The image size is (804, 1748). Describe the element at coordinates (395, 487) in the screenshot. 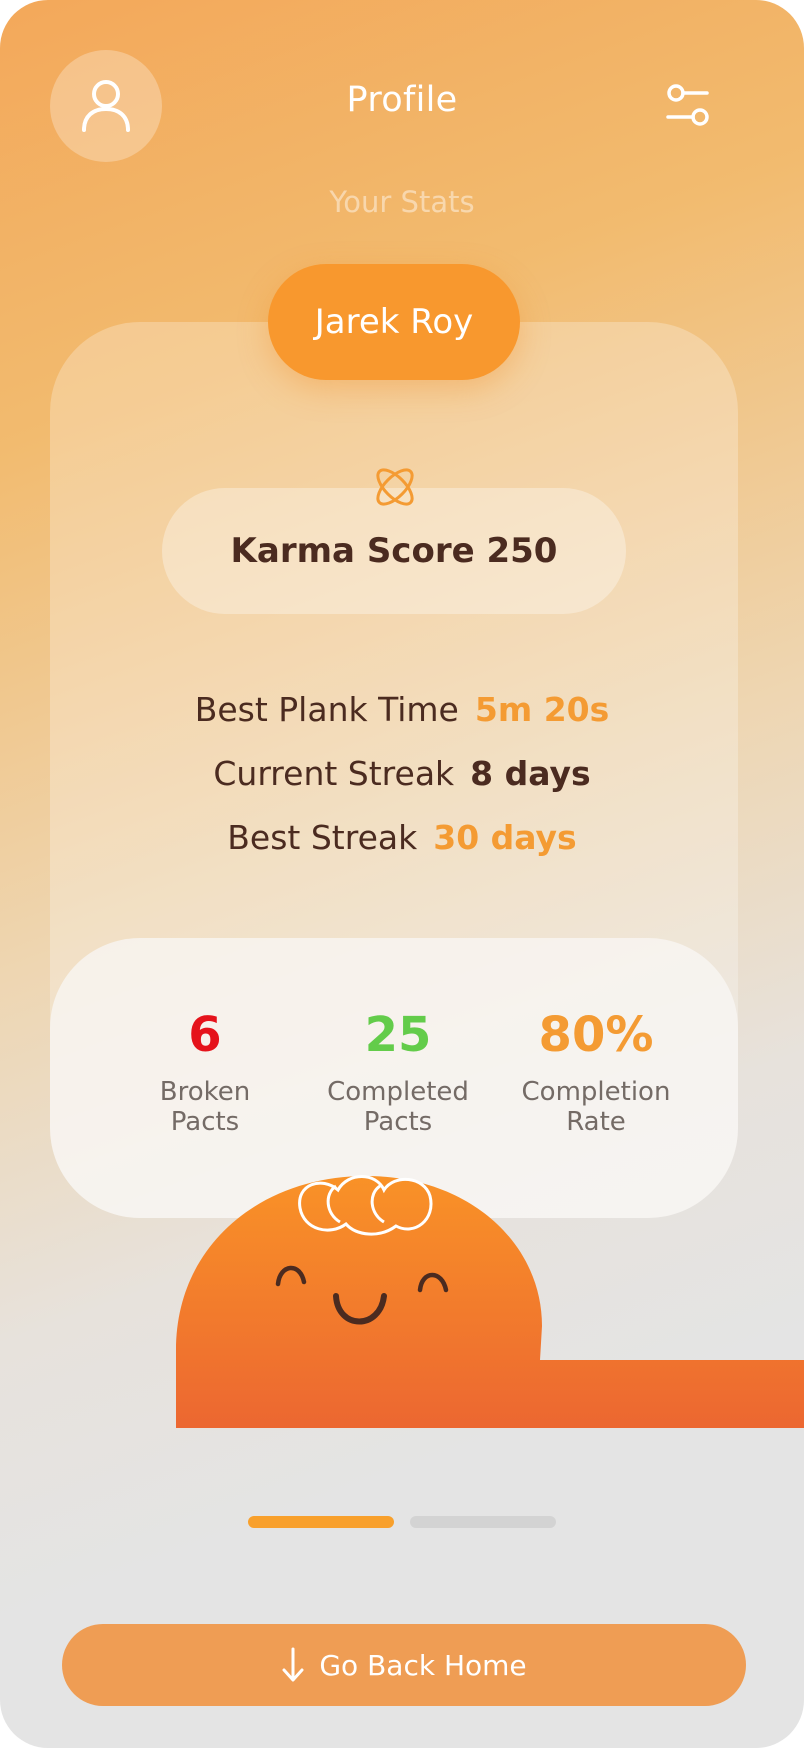

I see `atom-icon` at that location.